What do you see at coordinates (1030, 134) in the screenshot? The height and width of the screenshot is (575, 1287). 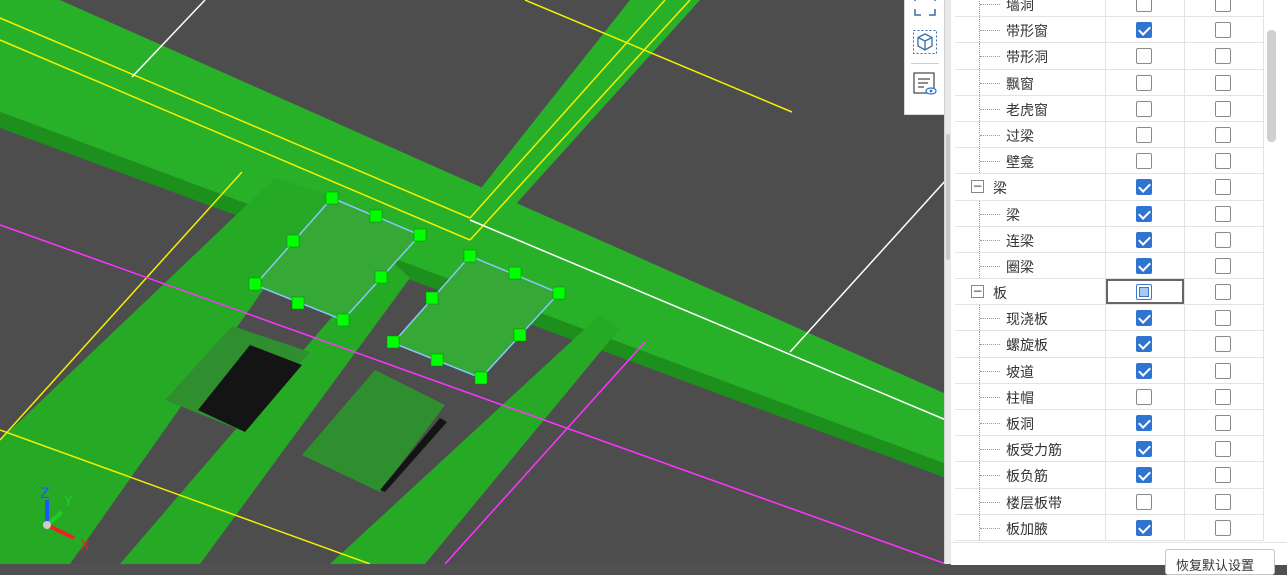 I see `tree-name-cell: 过梁` at bounding box center [1030, 134].